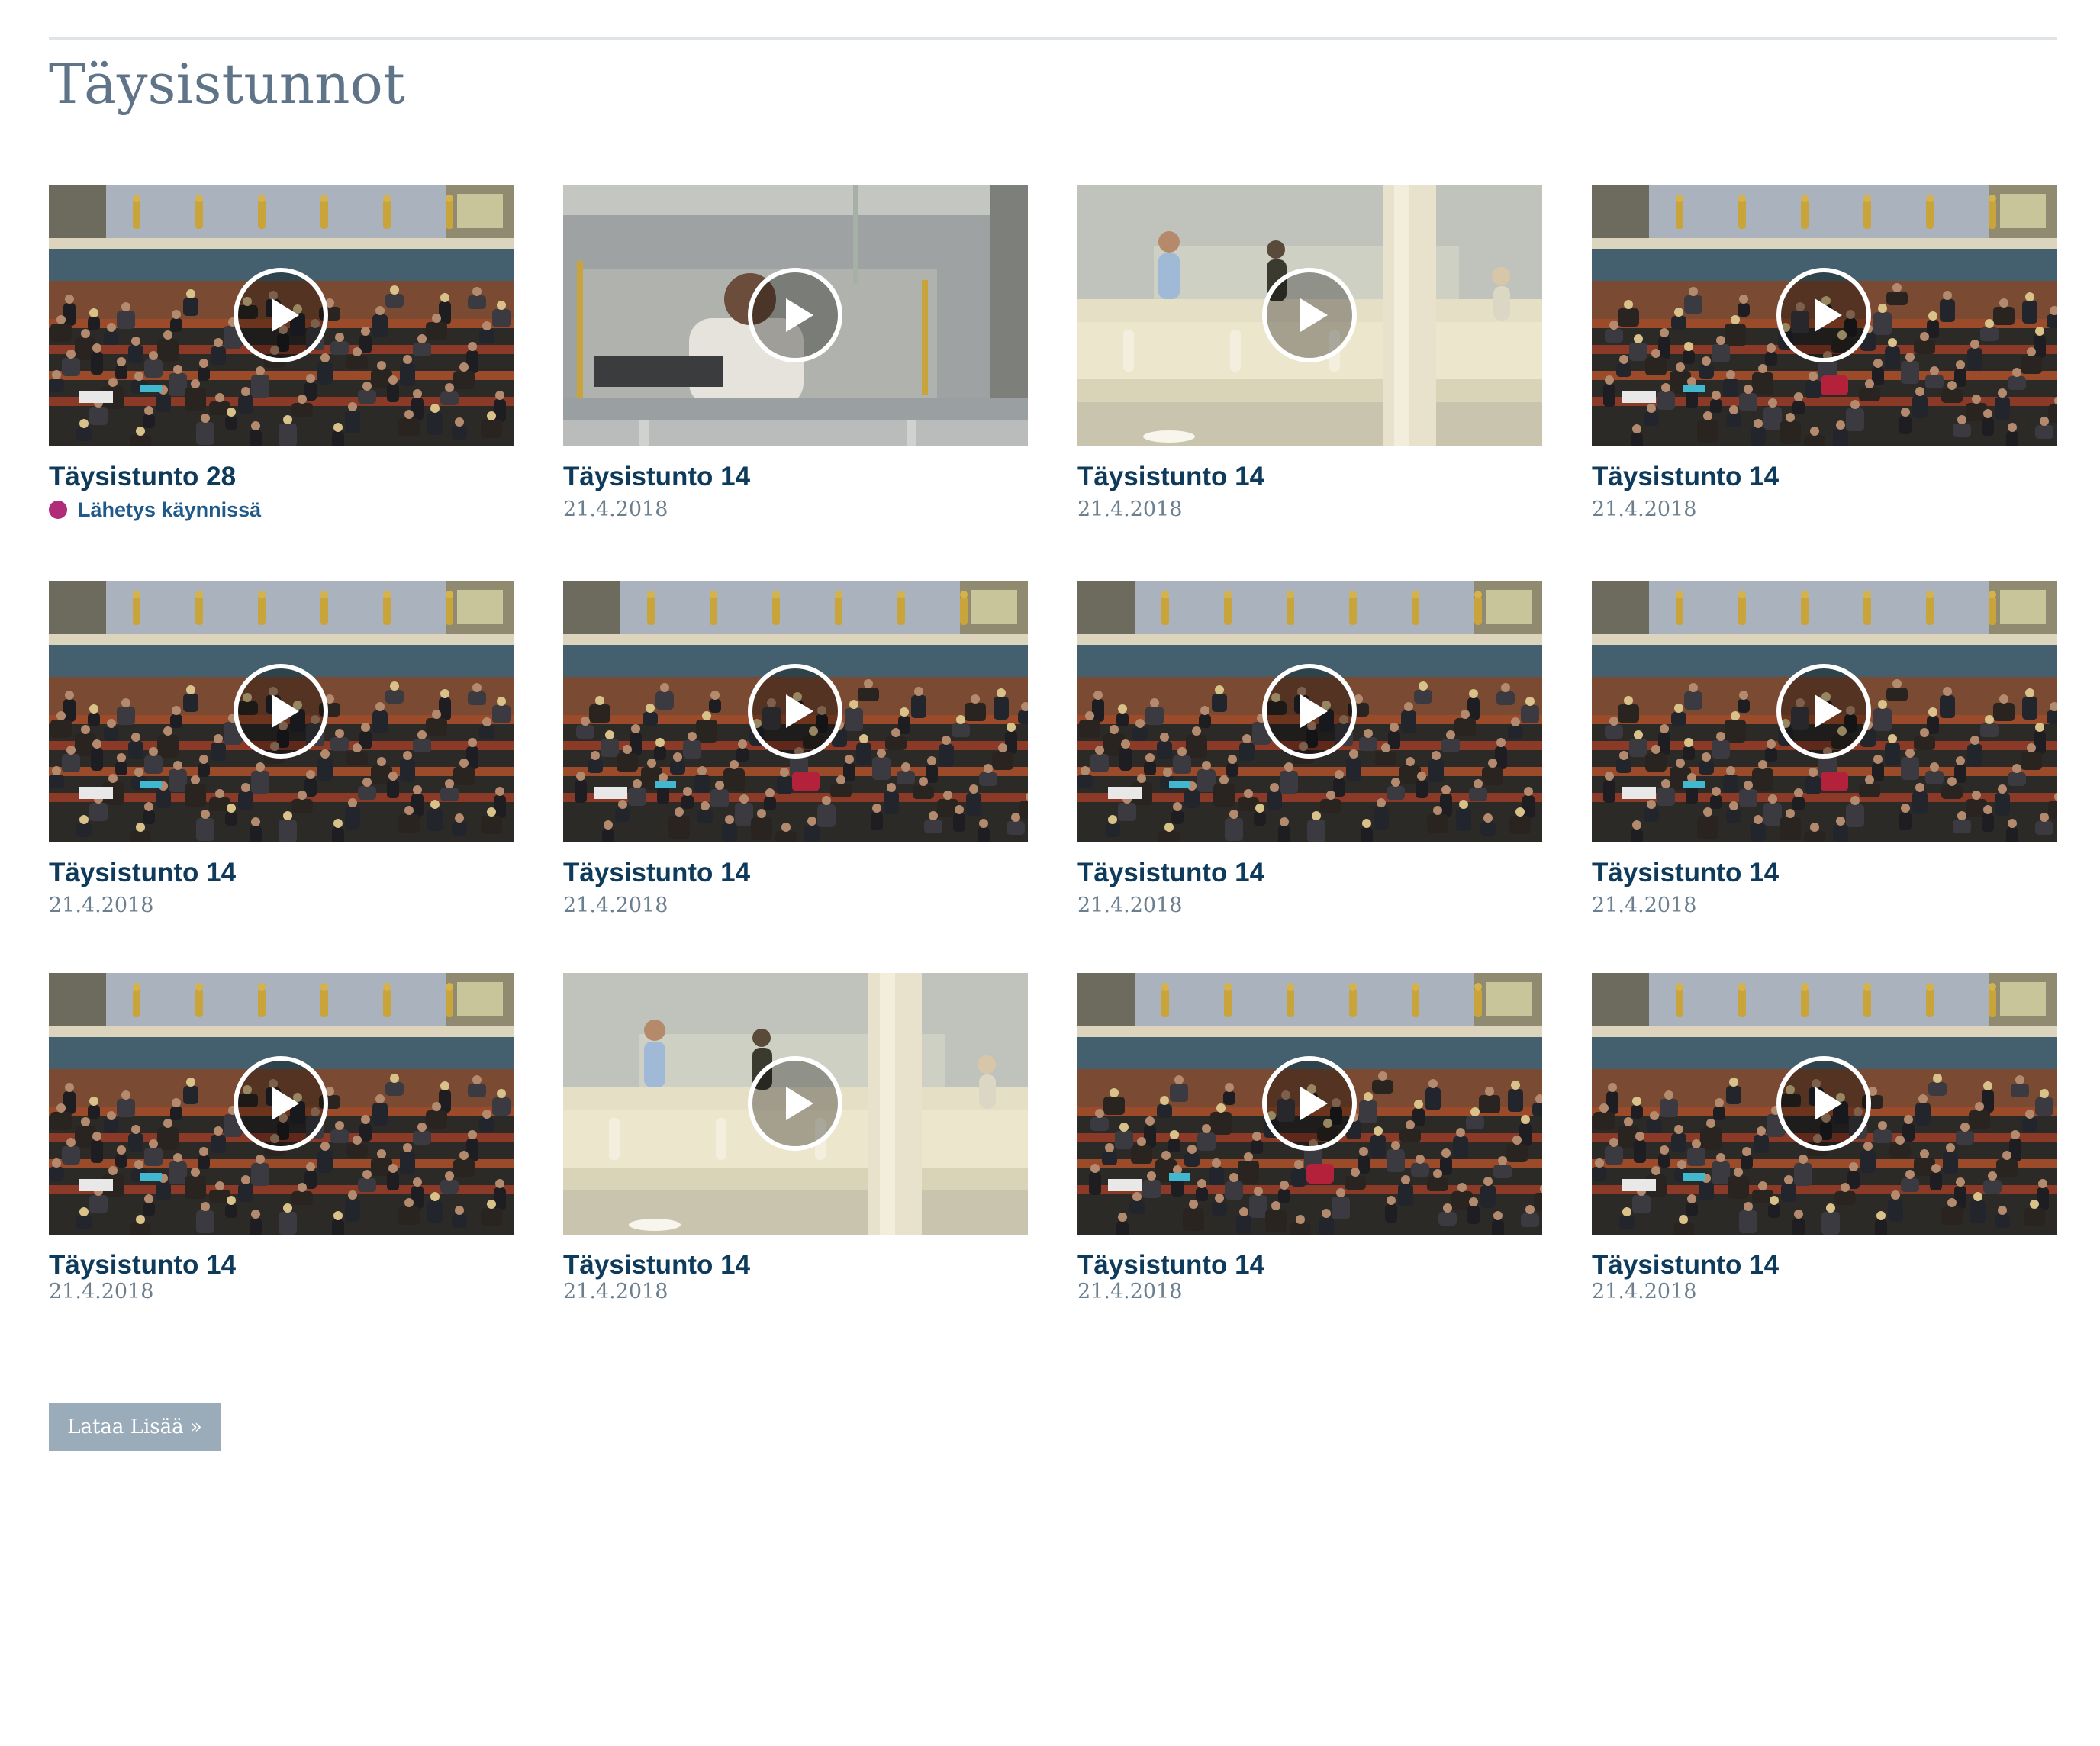 This screenshot has width=2100, height=1746. I want to click on video-title: Täysistunto 28, so click(143, 477).